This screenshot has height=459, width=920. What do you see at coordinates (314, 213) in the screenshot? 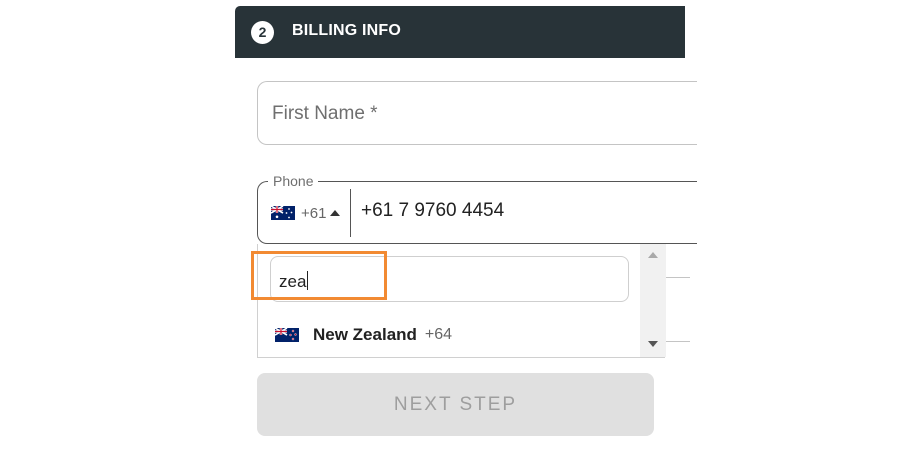
I see `country-code: +61` at bounding box center [314, 213].